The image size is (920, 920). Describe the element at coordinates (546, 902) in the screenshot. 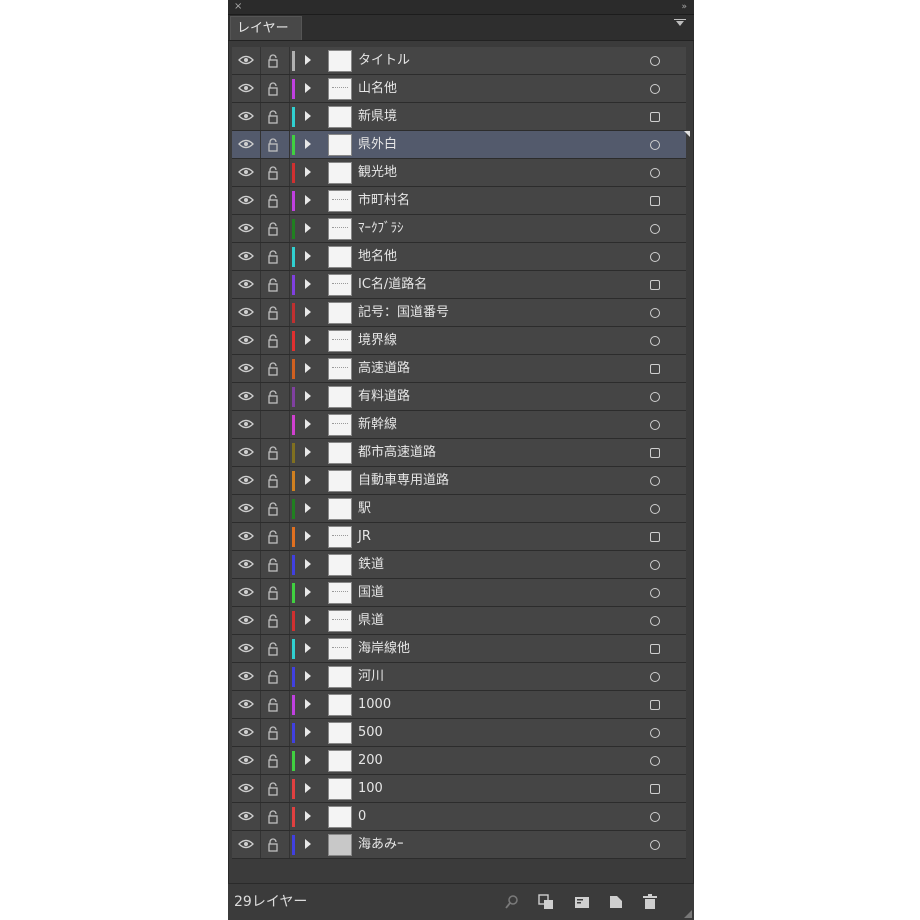

I see `make-clipping-mask-icon` at that location.